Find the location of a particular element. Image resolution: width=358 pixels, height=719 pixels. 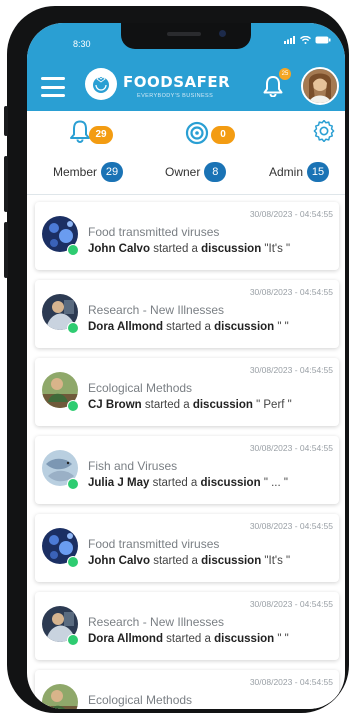

status-icons is located at coordinates (307, 40).